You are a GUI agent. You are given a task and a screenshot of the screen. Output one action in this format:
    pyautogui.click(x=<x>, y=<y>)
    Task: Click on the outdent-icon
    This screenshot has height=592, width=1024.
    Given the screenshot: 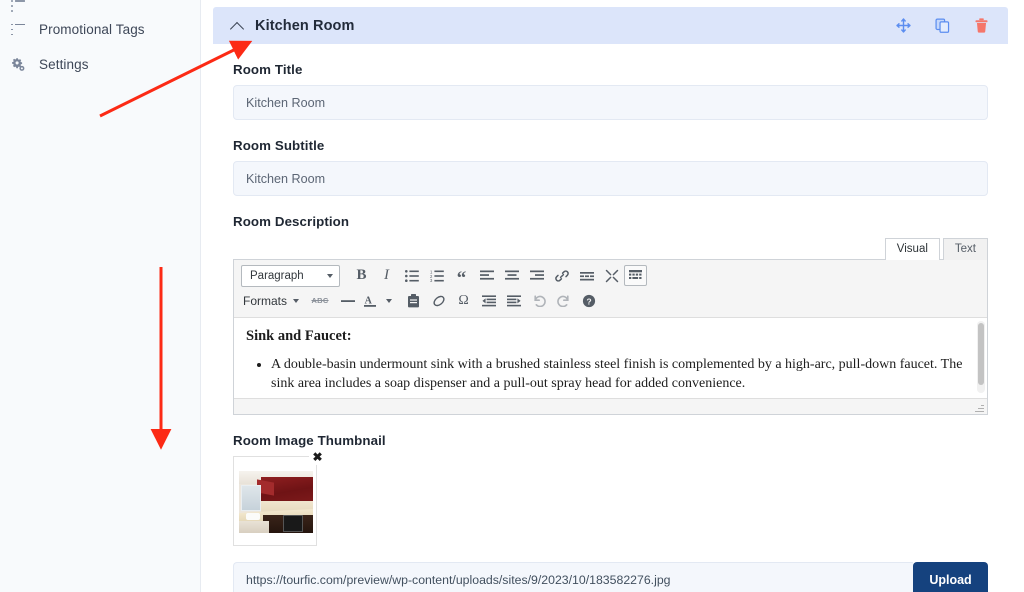 What is the action you would take?
    pyautogui.click(x=488, y=300)
    